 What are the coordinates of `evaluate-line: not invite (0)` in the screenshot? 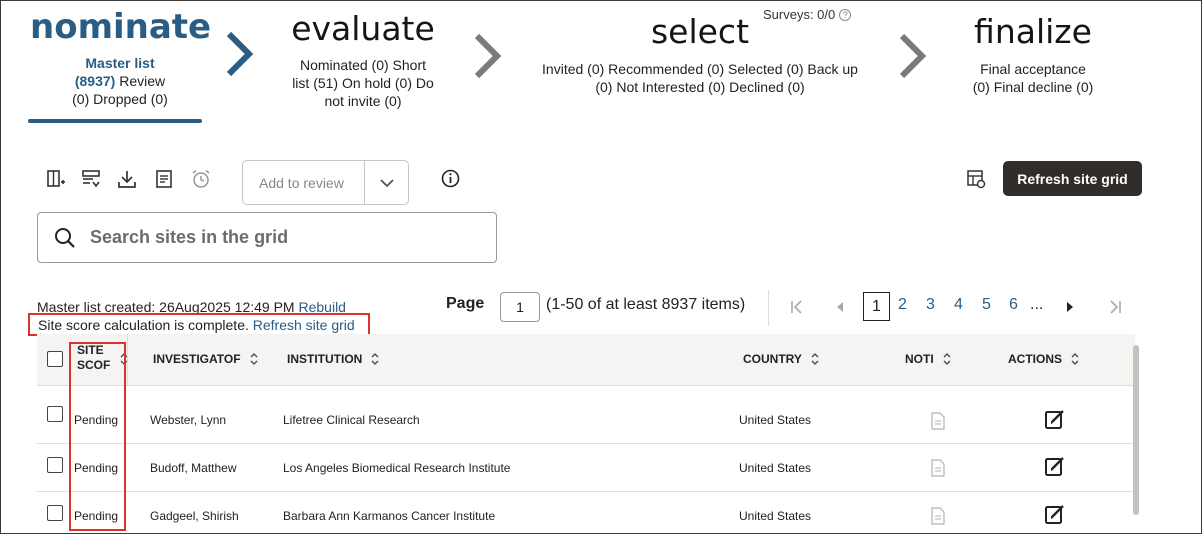 It's located at (363, 101).